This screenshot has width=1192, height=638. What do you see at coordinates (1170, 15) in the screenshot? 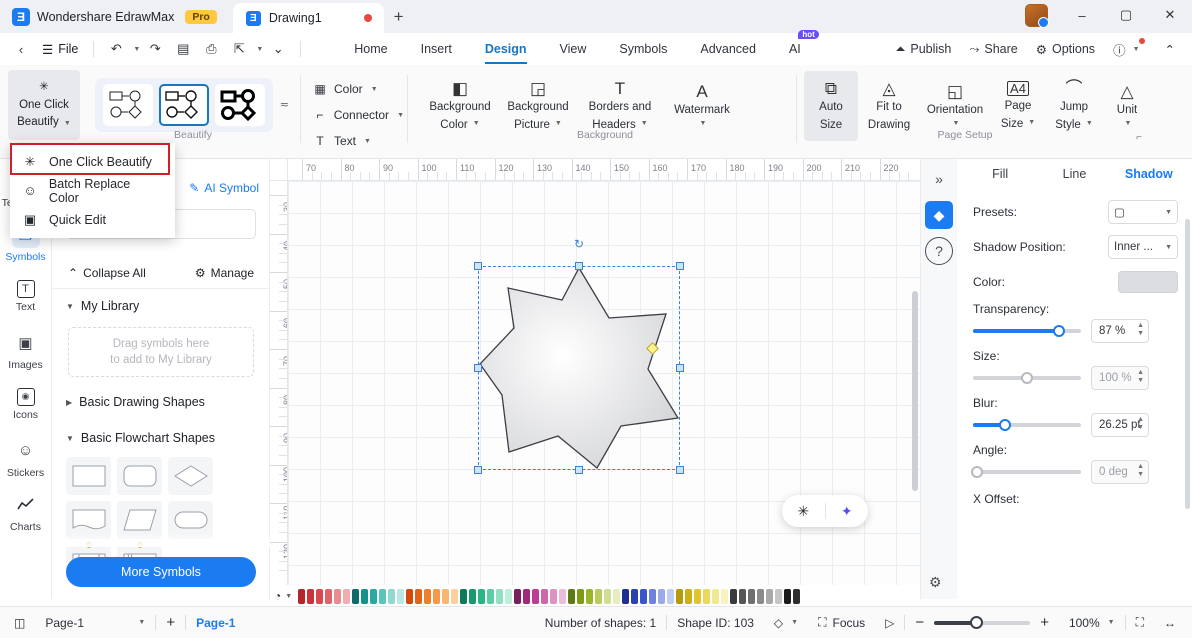
I see `close-button: ✕` at bounding box center [1170, 15].